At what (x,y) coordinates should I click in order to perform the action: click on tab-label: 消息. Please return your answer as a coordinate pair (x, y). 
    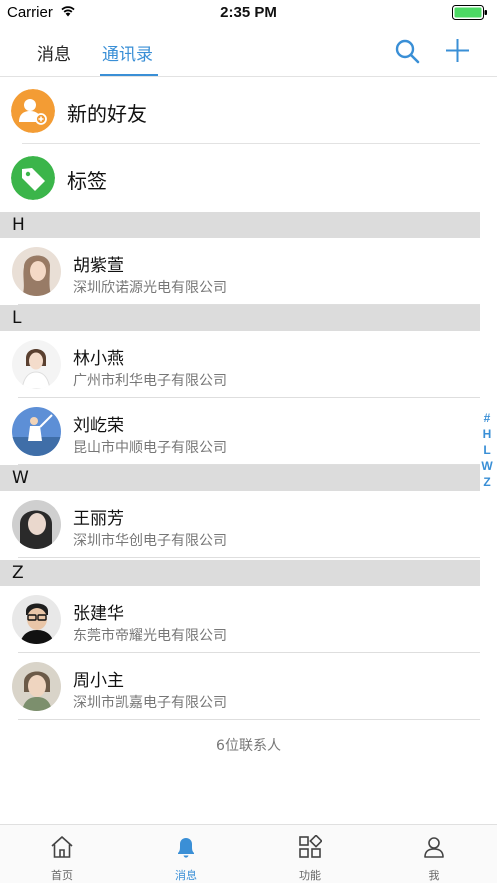
    Looking at the image, I should click on (186, 875).